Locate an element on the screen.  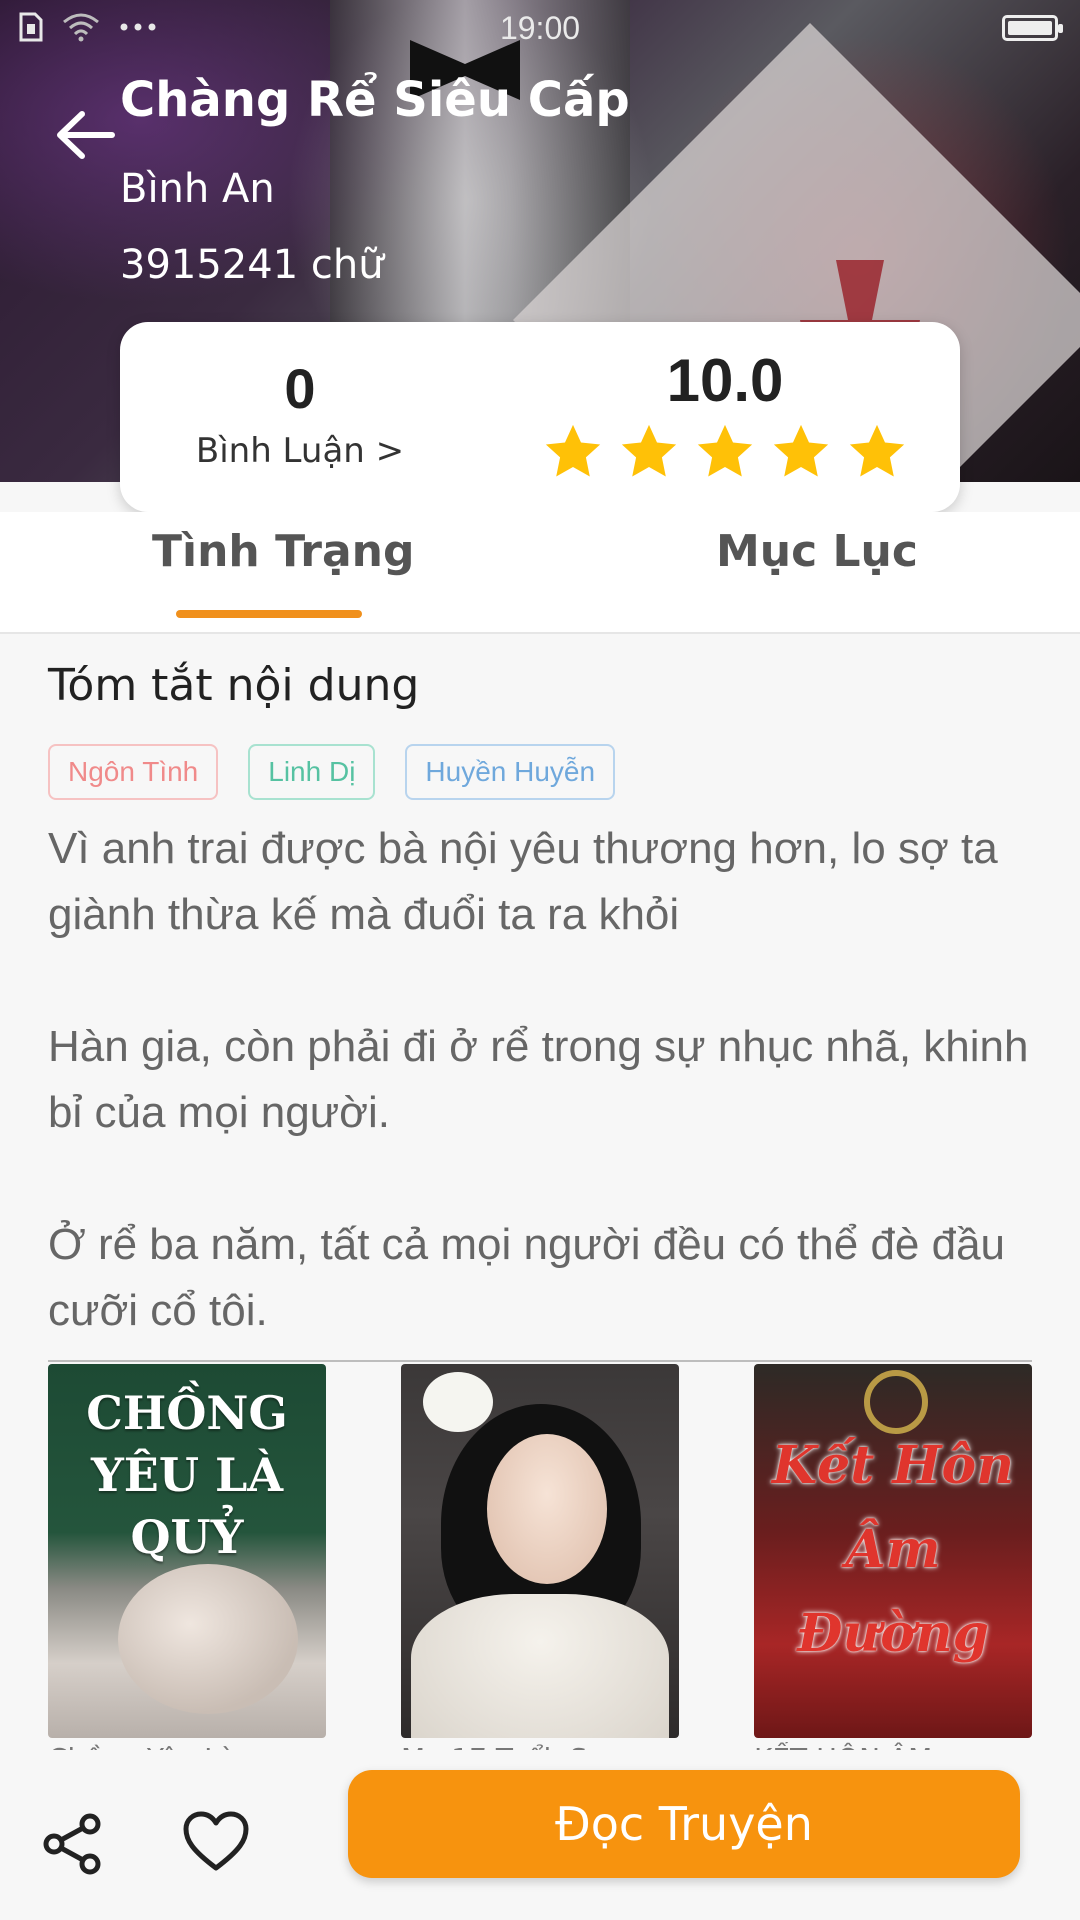
book-cover is located at coordinates (540, 1551).